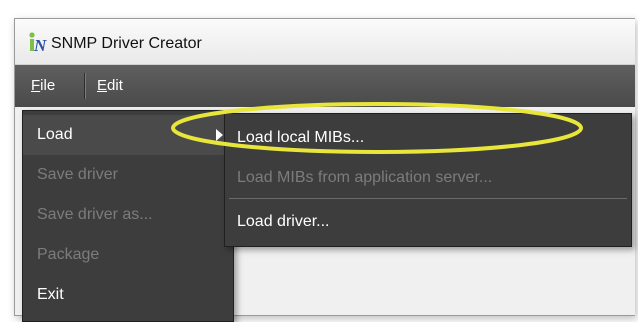 The image size is (638, 322). I want to click on file-menu-item-load: Load, so click(128, 135).